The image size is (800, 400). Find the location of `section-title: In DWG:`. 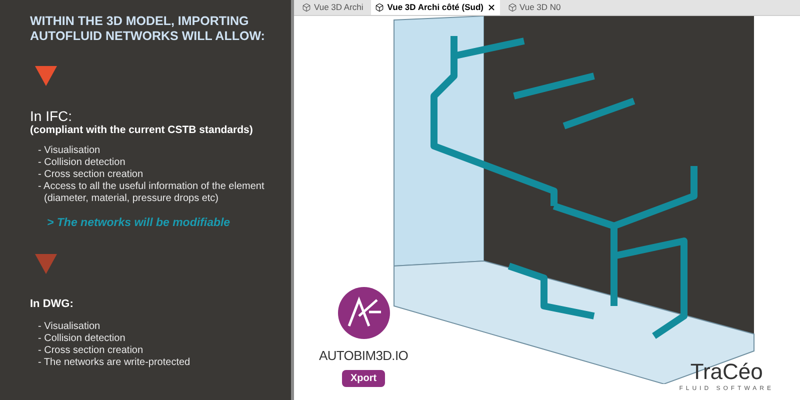

section-title: In DWG: is located at coordinates (52, 304).